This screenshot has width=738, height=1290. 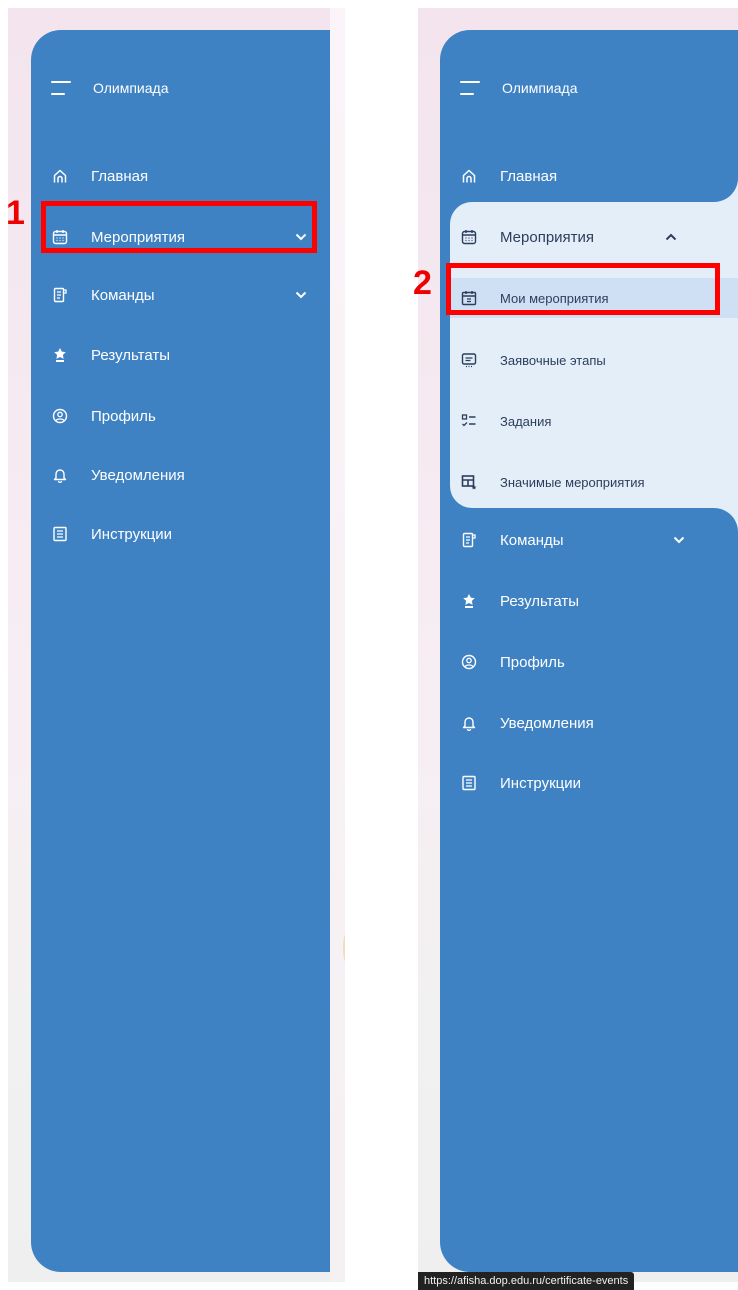 I want to click on calendar-icon, so click(x=469, y=237).